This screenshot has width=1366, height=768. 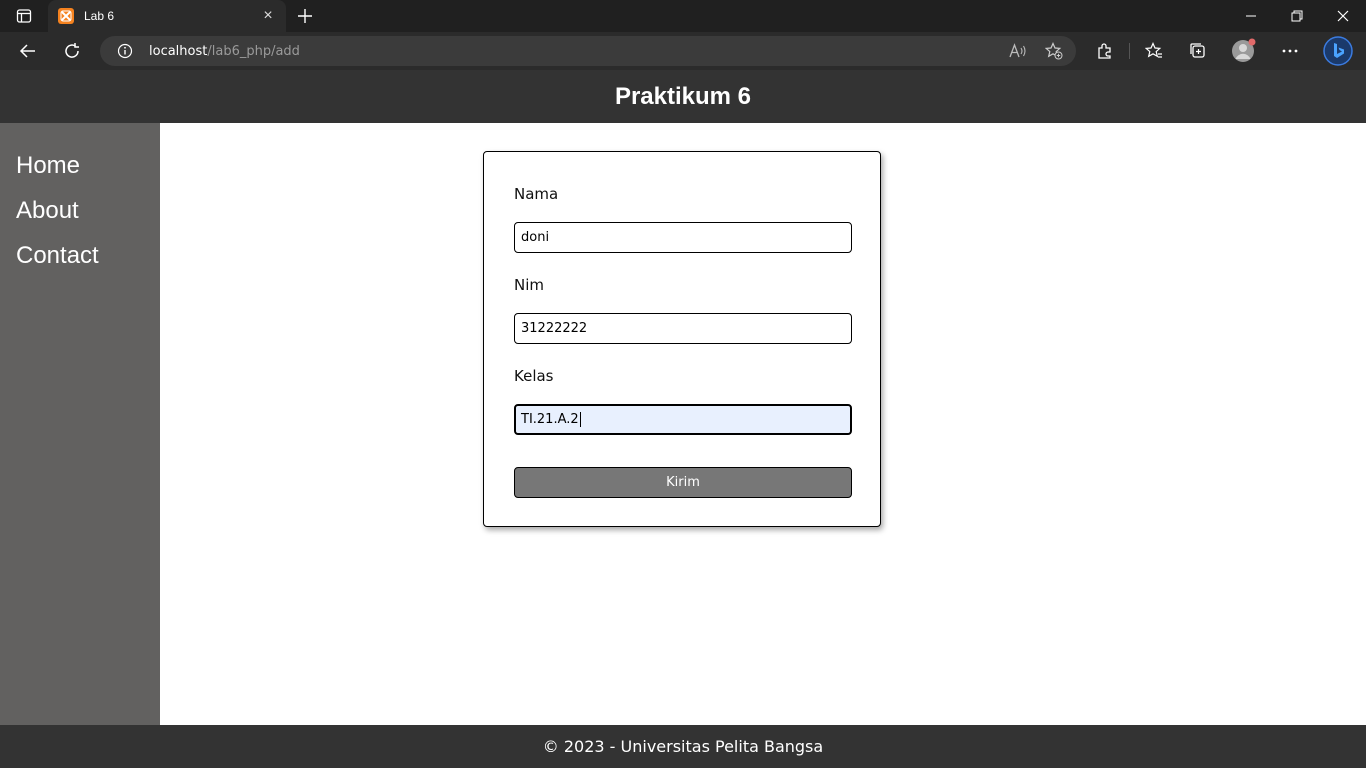 I want to click on site-footer: © 2023 - Universitas Pelita Bangsa, so click(x=683, y=746).